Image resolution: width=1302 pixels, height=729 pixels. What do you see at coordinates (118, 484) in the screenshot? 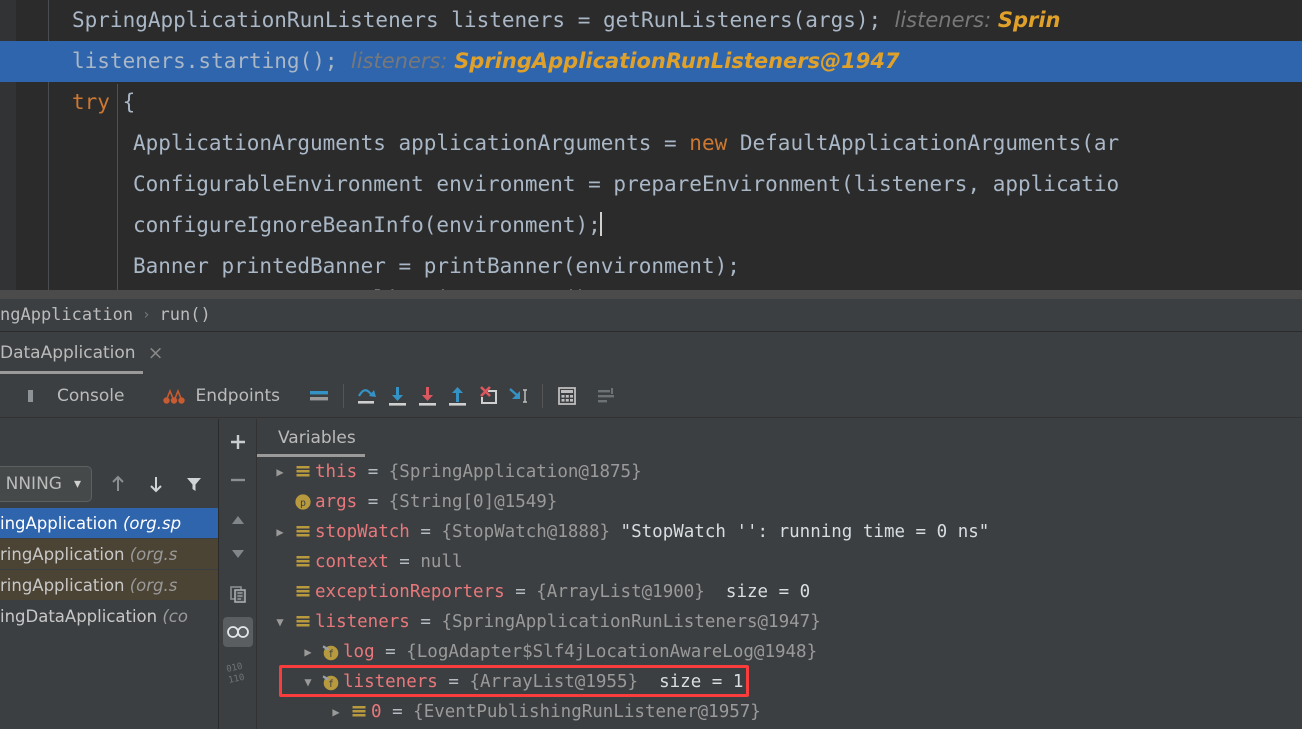
I see `frames-up-icon` at bounding box center [118, 484].